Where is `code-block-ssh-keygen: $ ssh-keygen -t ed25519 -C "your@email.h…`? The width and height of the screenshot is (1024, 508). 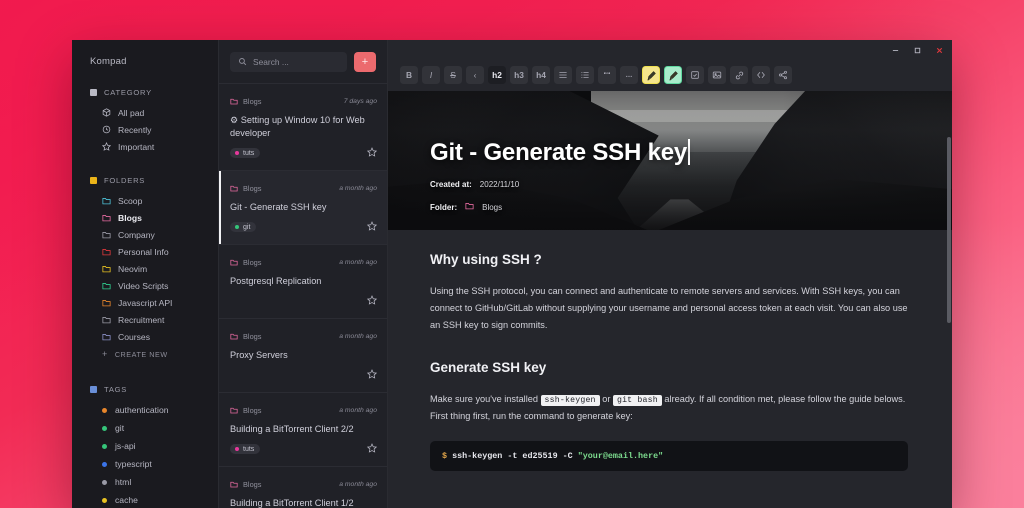 code-block-ssh-keygen: $ ssh-keygen -t ed25519 -C "your@email.h… is located at coordinates (669, 456).